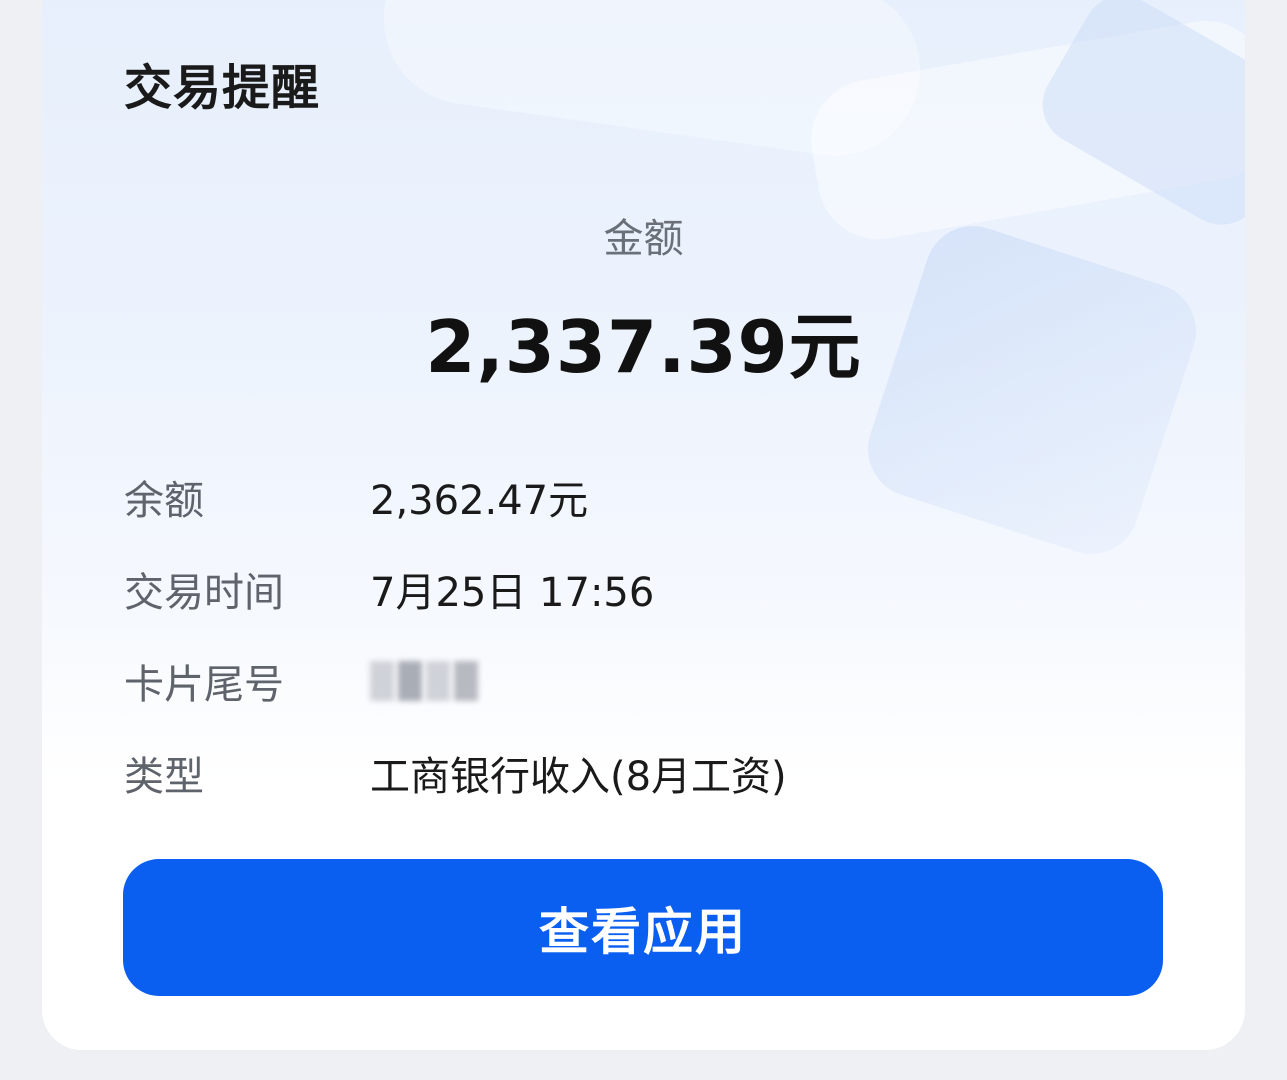 The height and width of the screenshot is (1080, 1287). I want to click on amount-value: 2,337.39元, so click(643, 347).